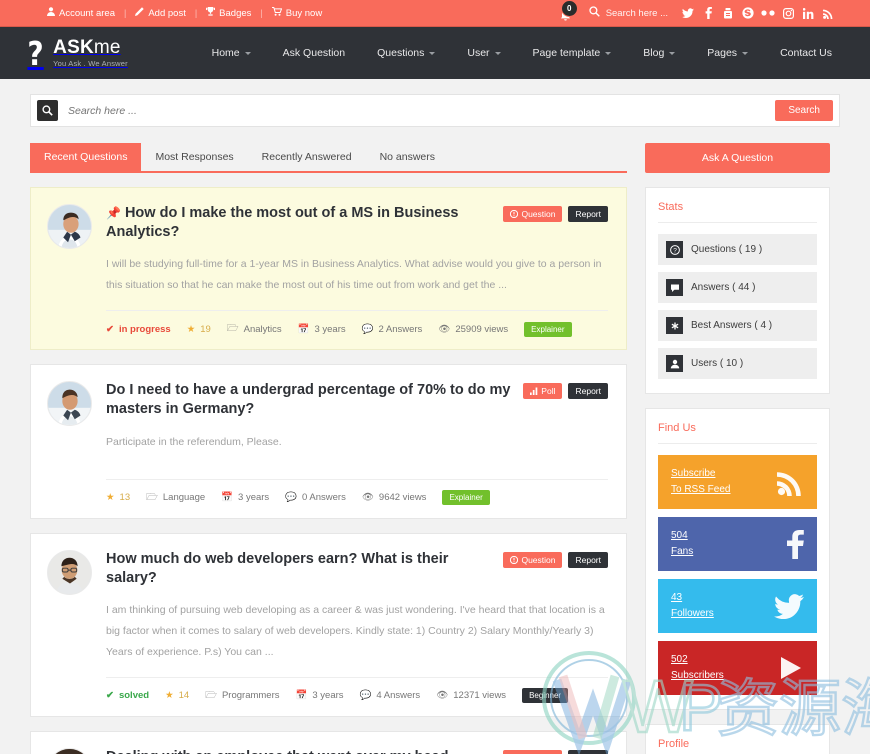  Describe the element at coordinates (788, 13) in the screenshot. I see `social-link-instagram` at that location.